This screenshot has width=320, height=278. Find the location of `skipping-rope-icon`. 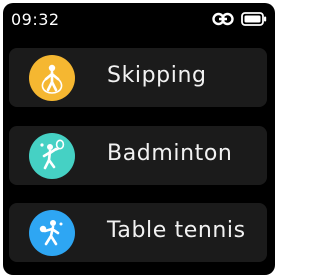

skipping-rope-icon is located at coordinates (52, 78).